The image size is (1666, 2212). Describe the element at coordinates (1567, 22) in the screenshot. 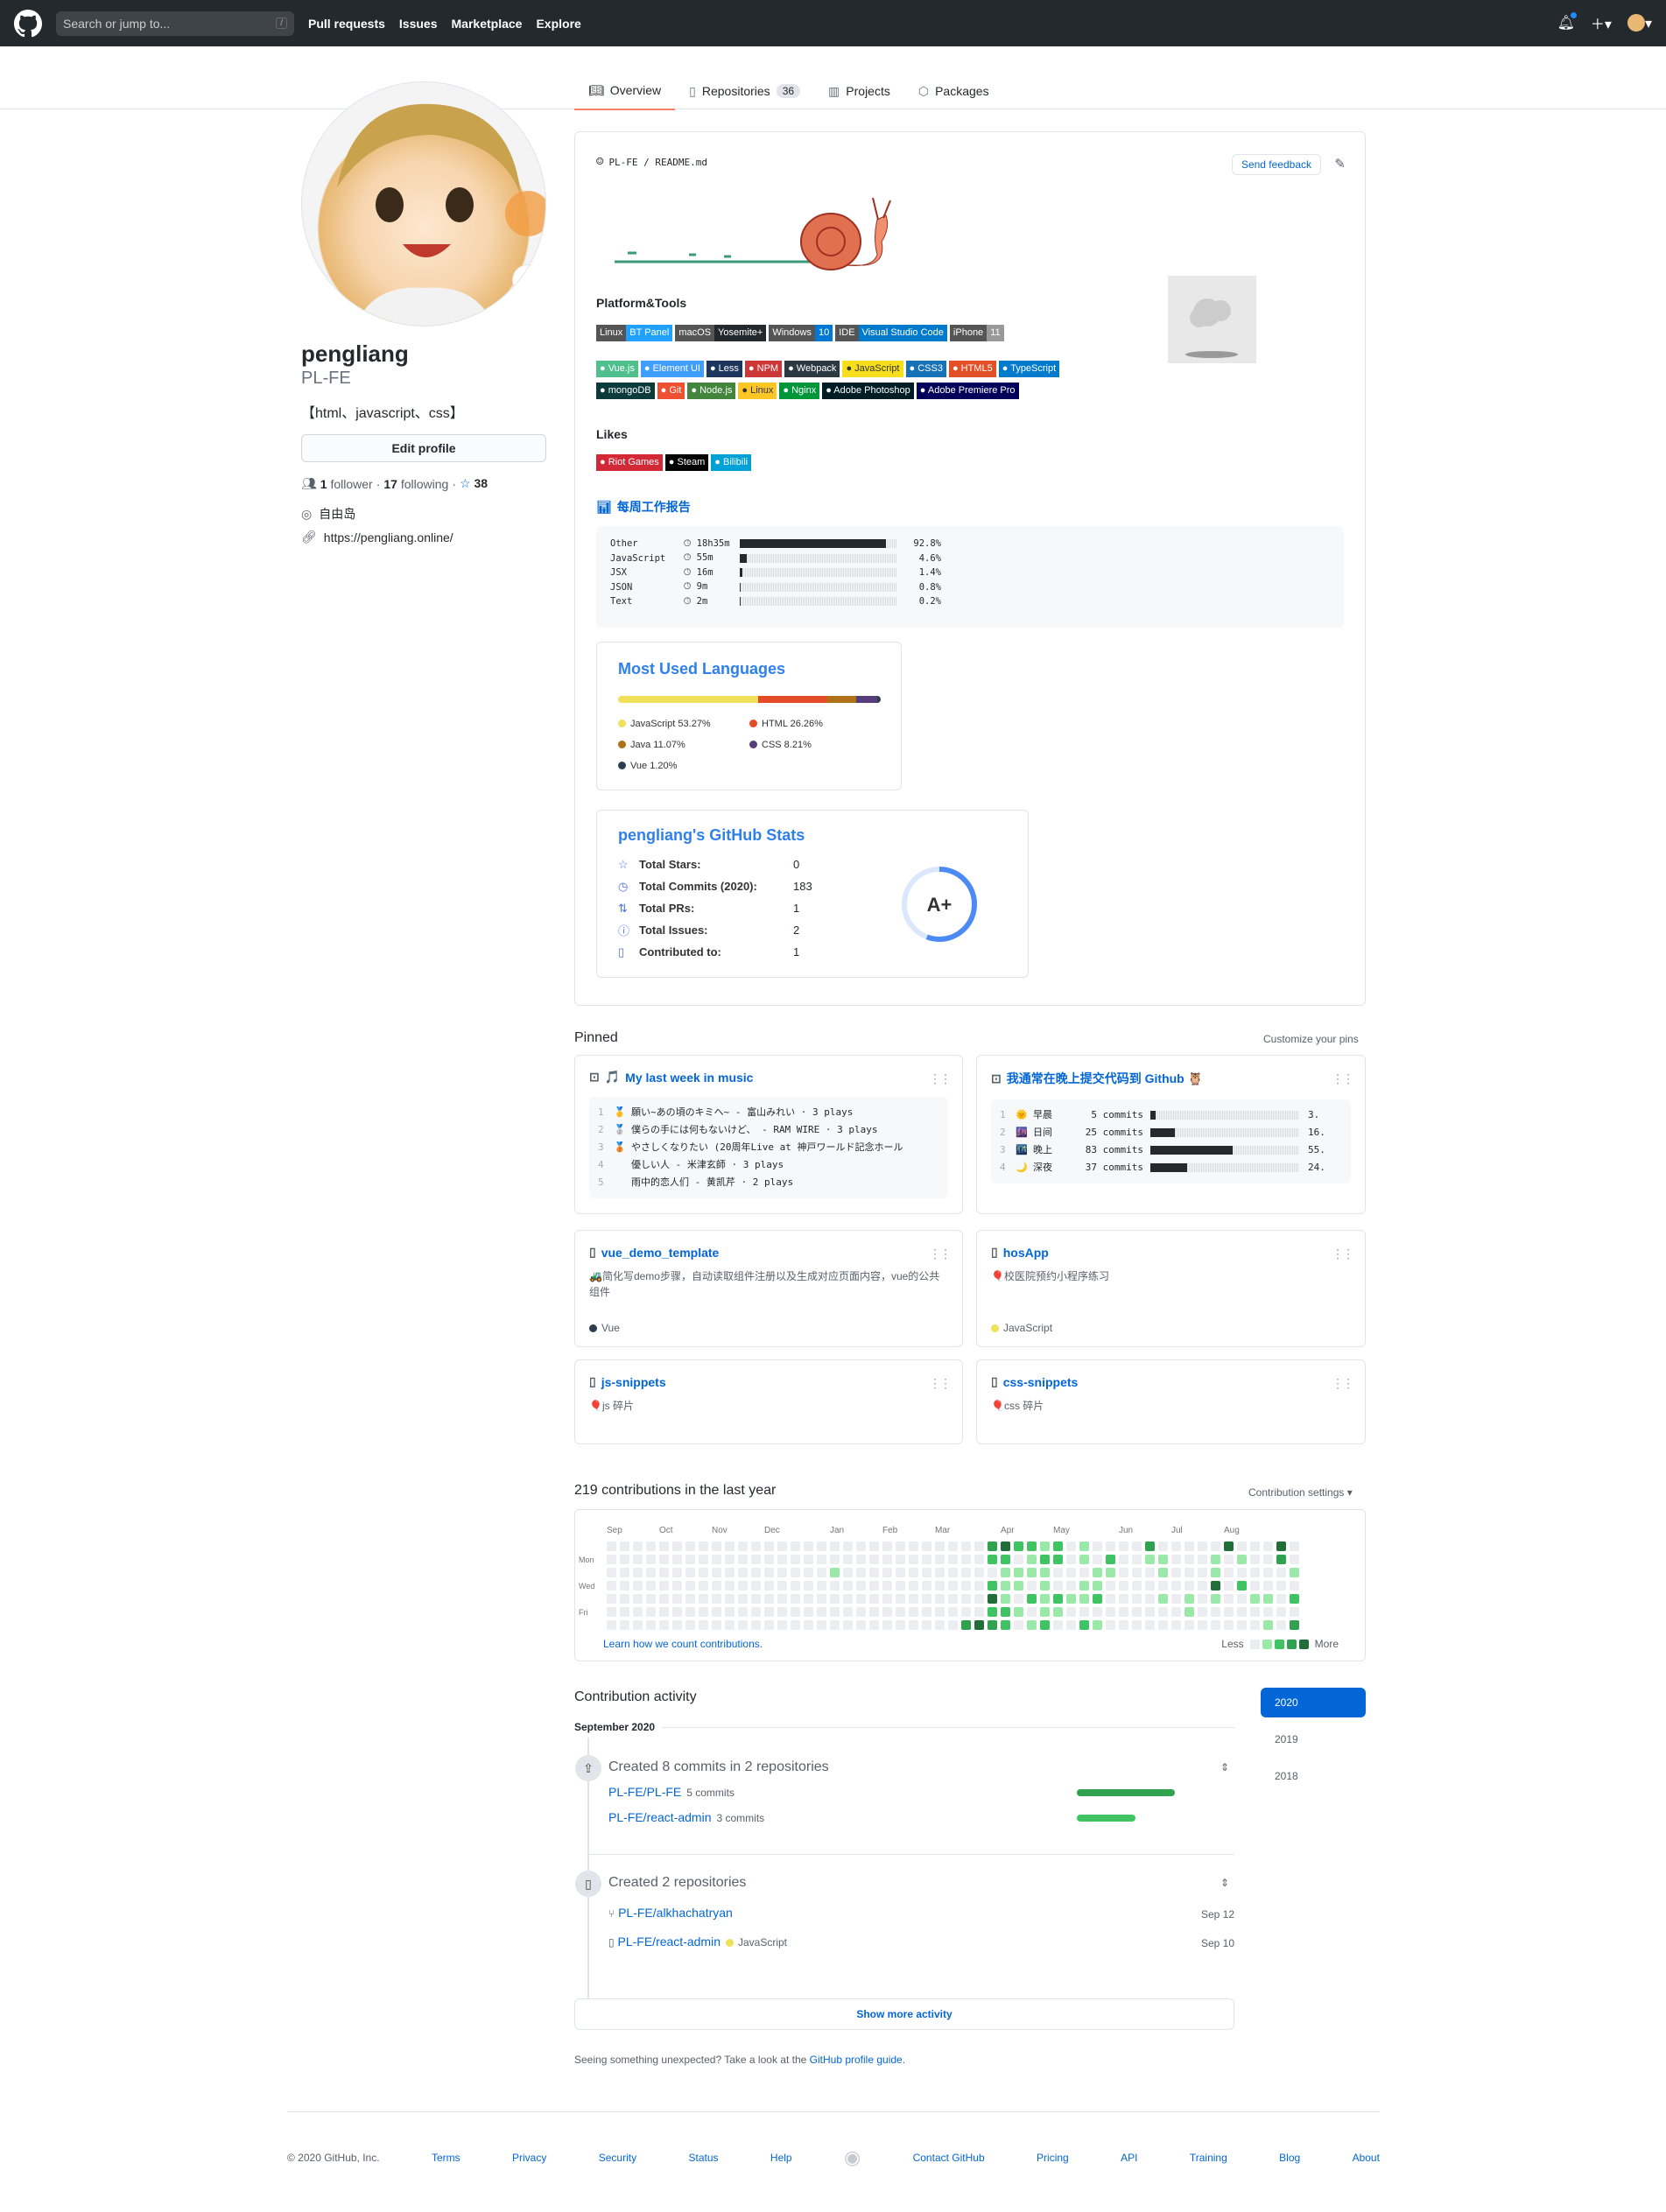

I see `bell-icon: 🔔︎` at that location.